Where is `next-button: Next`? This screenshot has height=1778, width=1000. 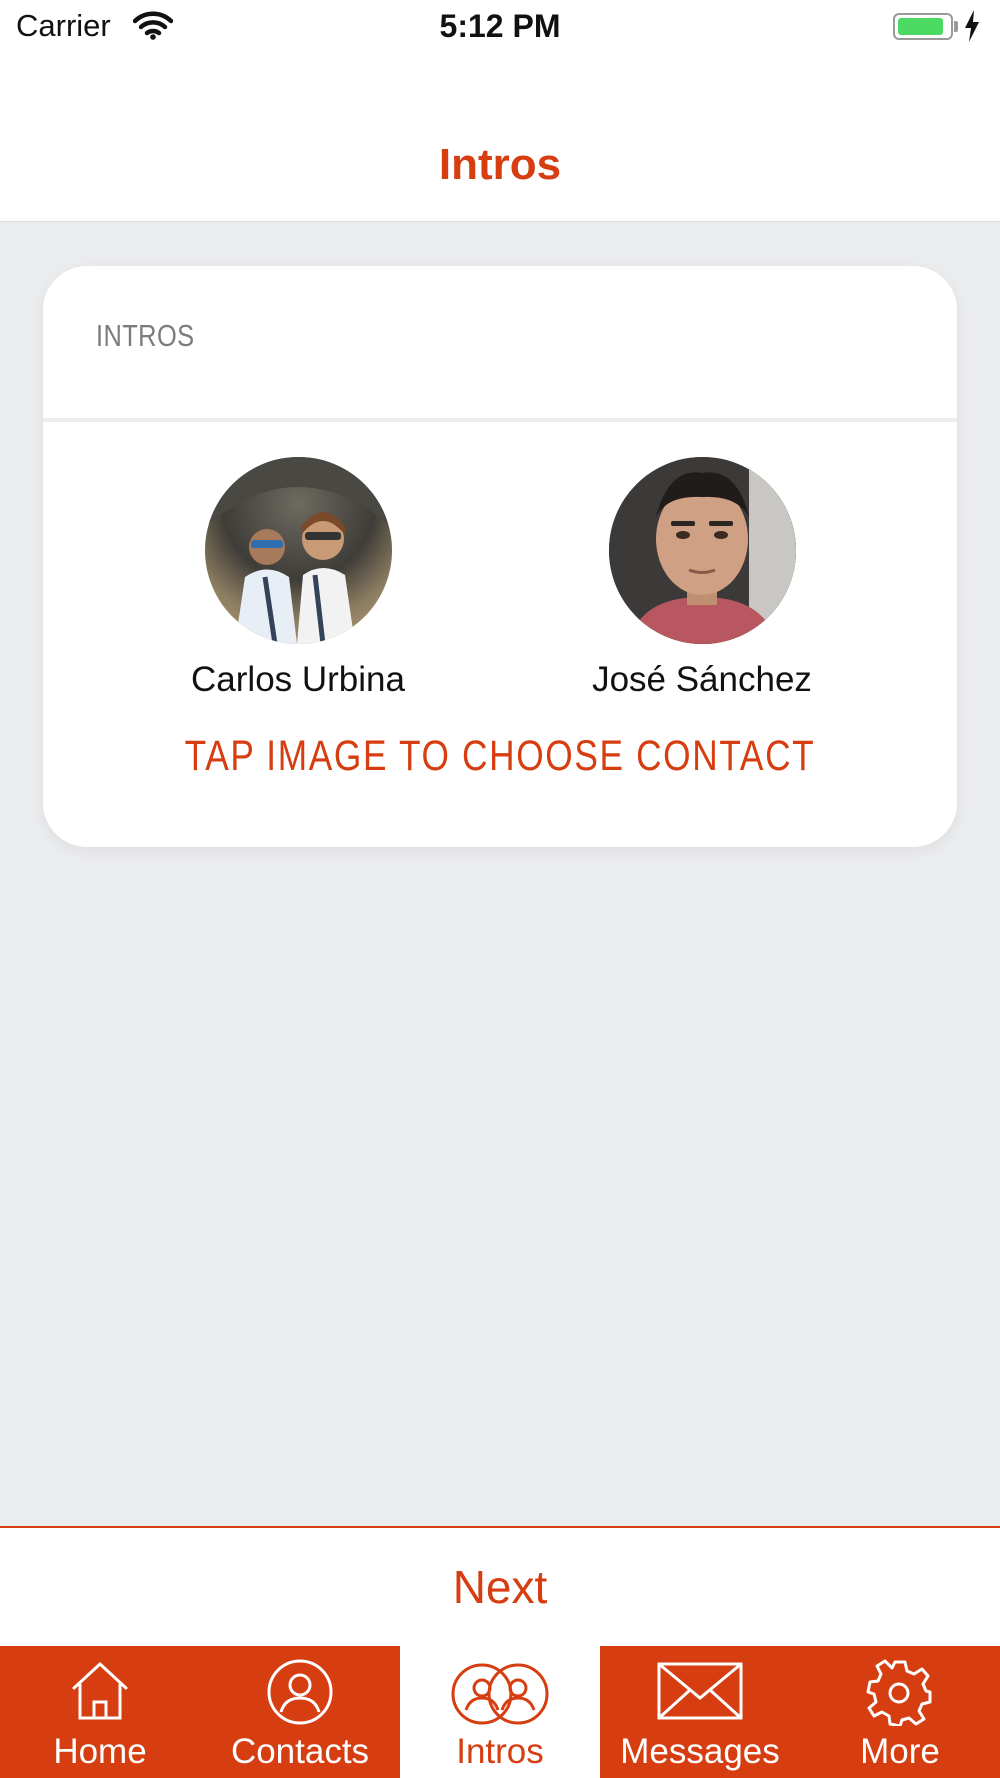
next-button: Next is located at coordinates (500, 1587).